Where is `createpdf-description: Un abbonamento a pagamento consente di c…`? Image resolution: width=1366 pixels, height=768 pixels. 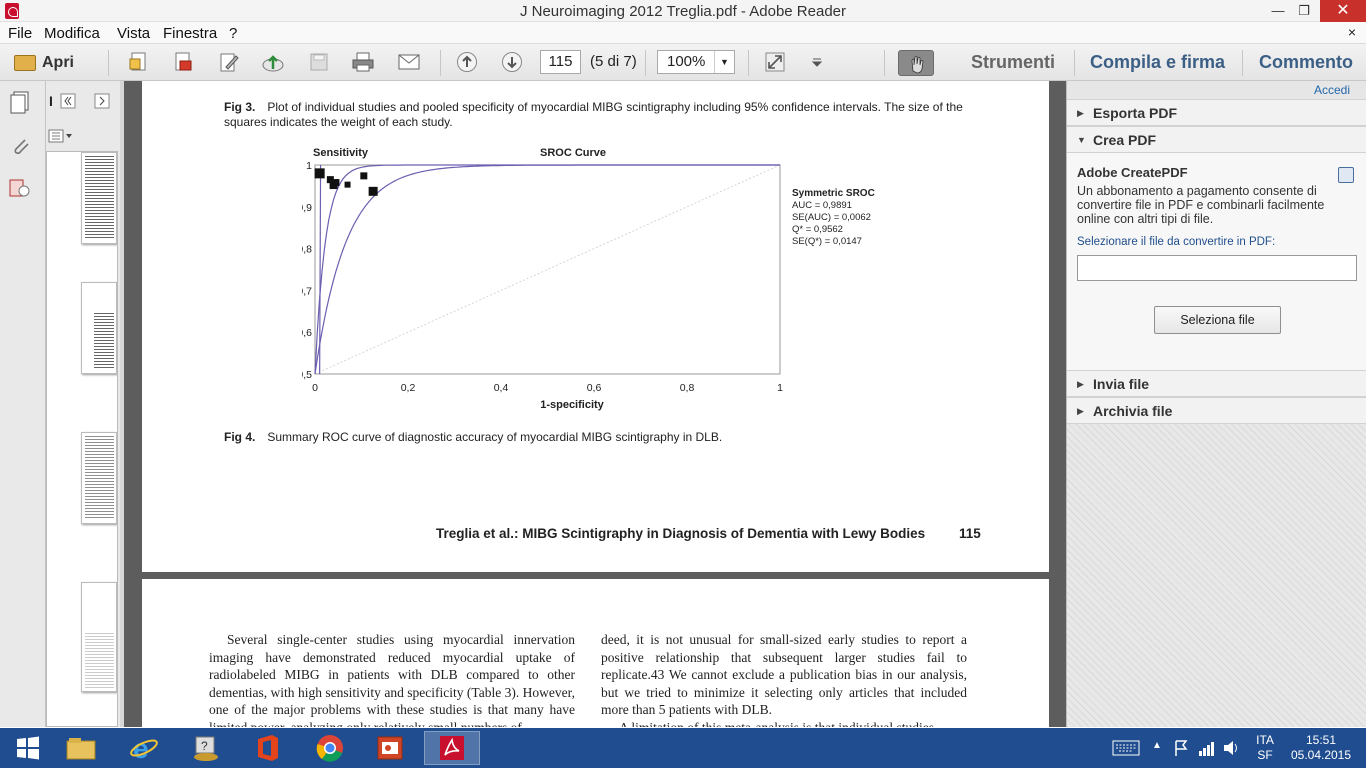 createpdf-description: Un abbonamento a pagamento consente di c… is located at coordinates (1201, 205).